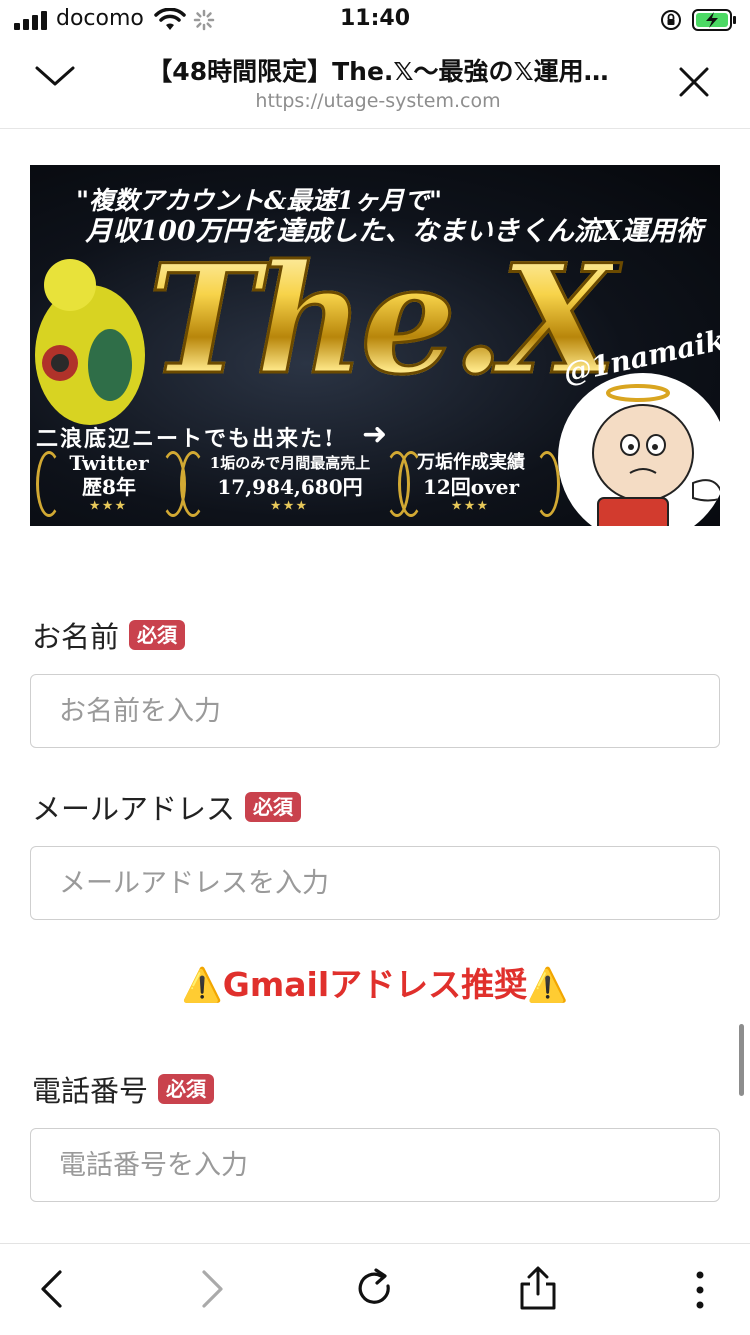 This screenshot has width=750, height=1335. What do you see at coordinates (90, 1091) in the screenshot?
I see `phone-label: 電話番号` at bounding box center [90, 1091].